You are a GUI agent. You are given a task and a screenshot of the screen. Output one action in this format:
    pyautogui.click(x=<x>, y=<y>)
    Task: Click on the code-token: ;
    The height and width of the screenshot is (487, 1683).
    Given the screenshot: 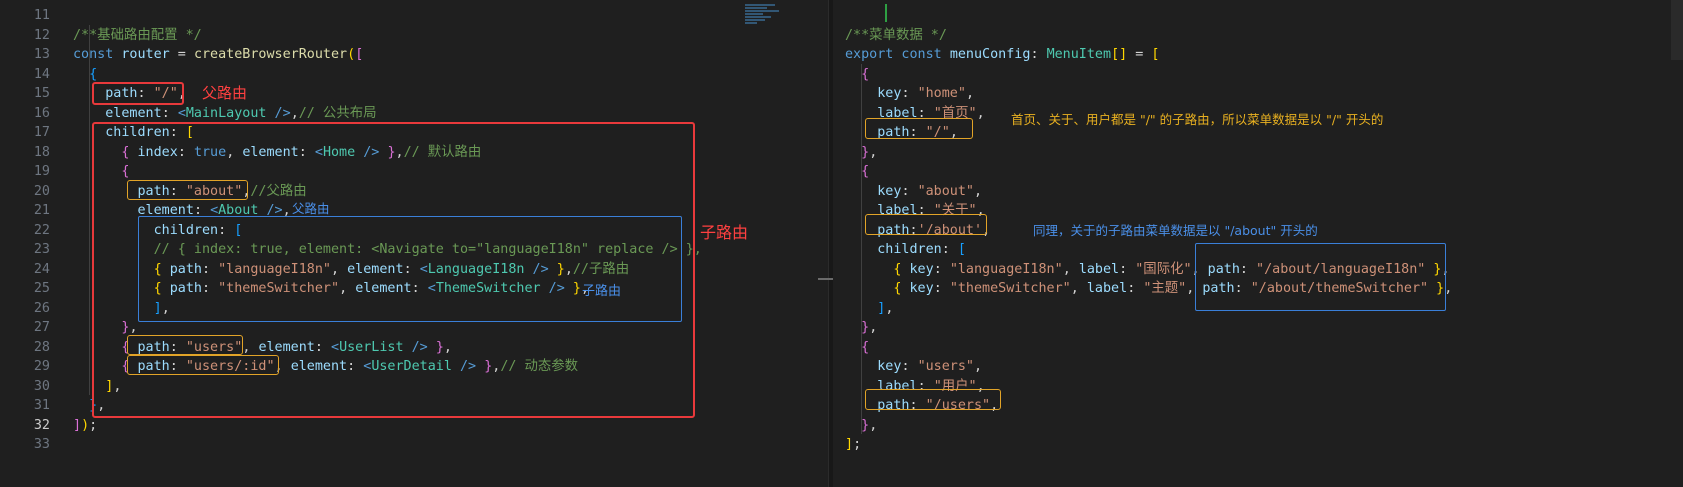 What is the action you would take?
    pyautogui.click(x=857, y=444)
    